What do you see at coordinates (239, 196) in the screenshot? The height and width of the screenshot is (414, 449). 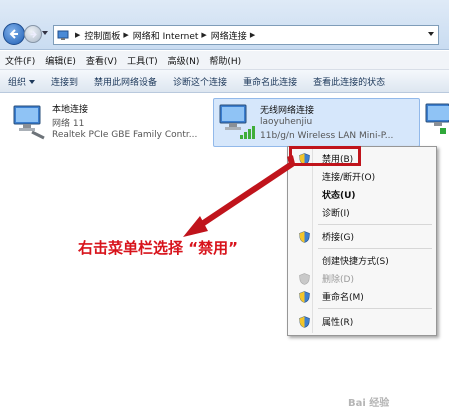 I see `annotation-arrow` at bounding box center [239, 196].